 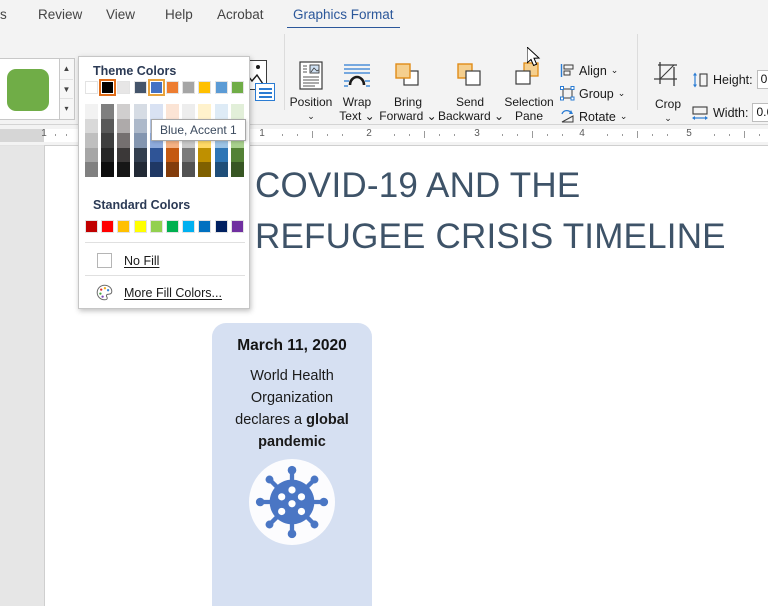 I want to click on crop-chevron-icon: ⌄, so click(x=668, y=118).